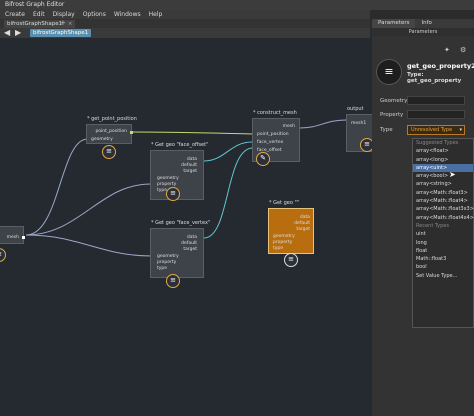 This screenshot has width=474, height=416. Describe the element at coordinates (437, 143) in the screenshot. I see `dropdown-header: Suggested Types` at that location.